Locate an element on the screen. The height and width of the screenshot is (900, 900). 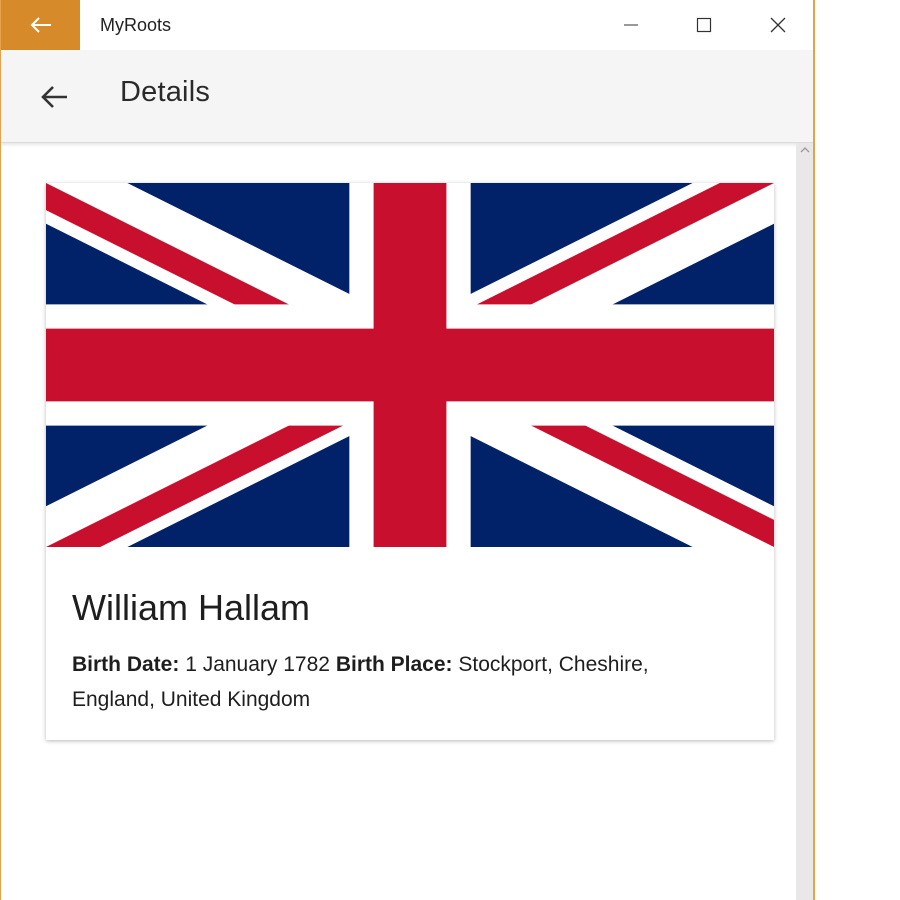
maximize-button is located at coordinates (704, 25).